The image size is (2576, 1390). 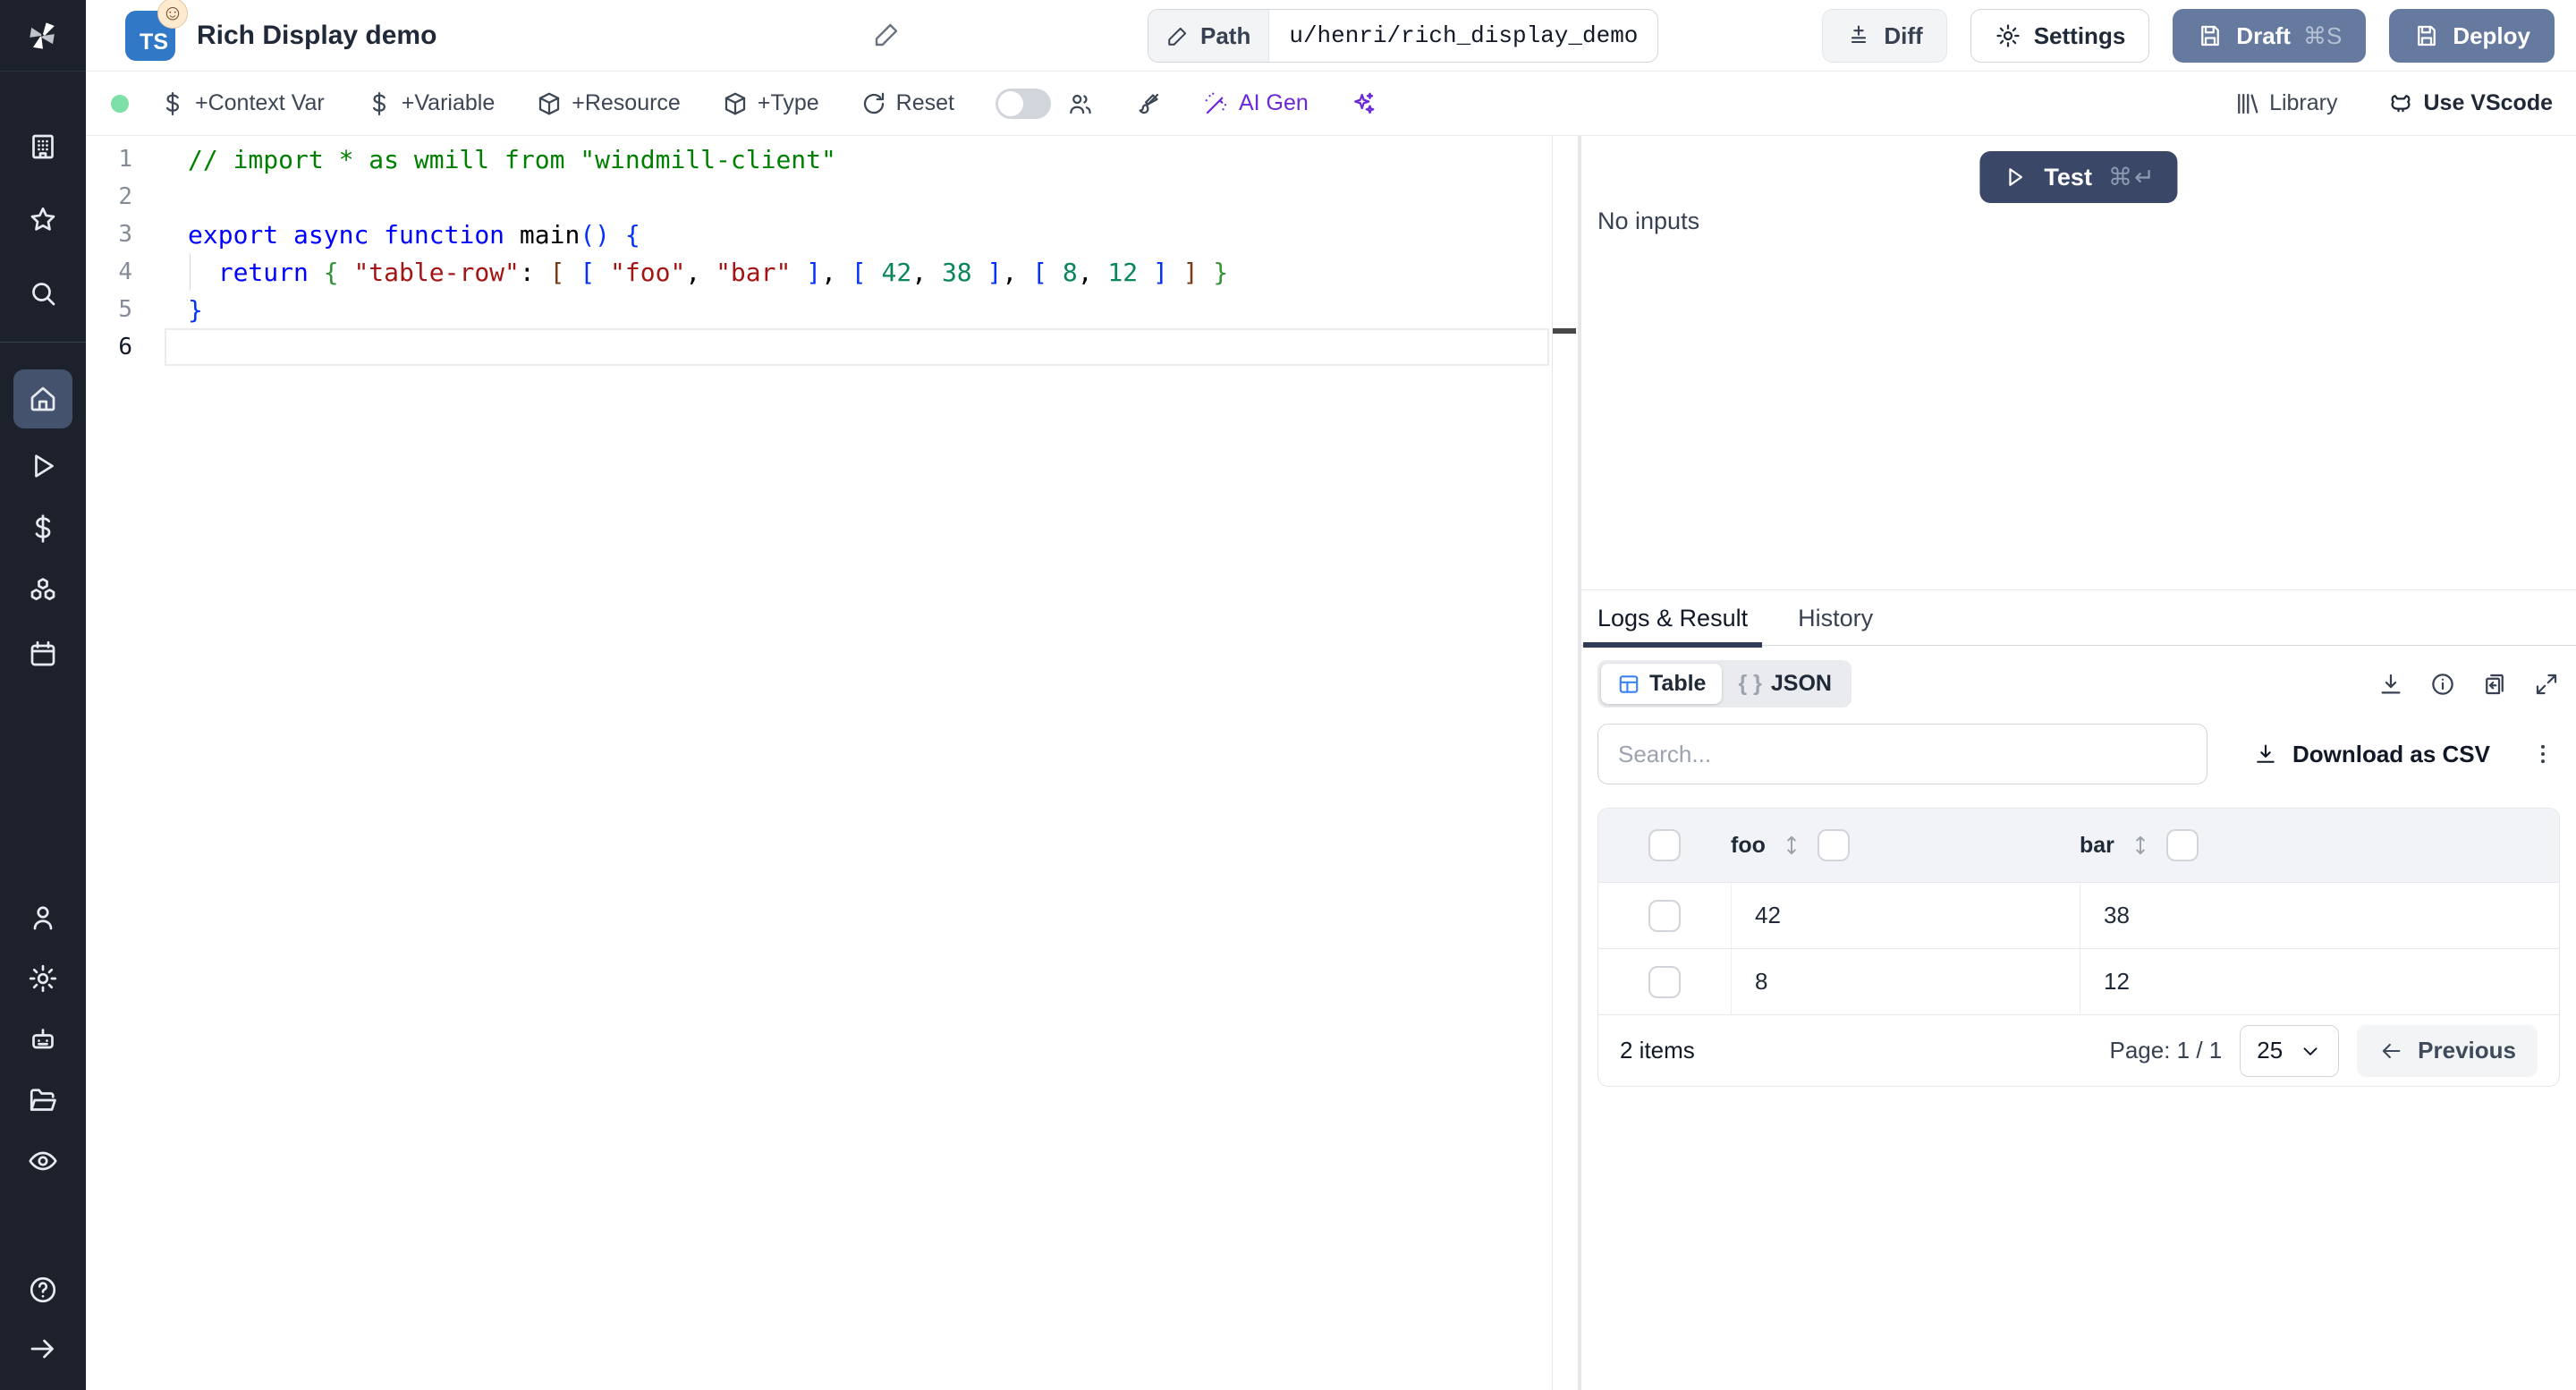 I want to click on path-button: Path, so click(x=1209, y=36).